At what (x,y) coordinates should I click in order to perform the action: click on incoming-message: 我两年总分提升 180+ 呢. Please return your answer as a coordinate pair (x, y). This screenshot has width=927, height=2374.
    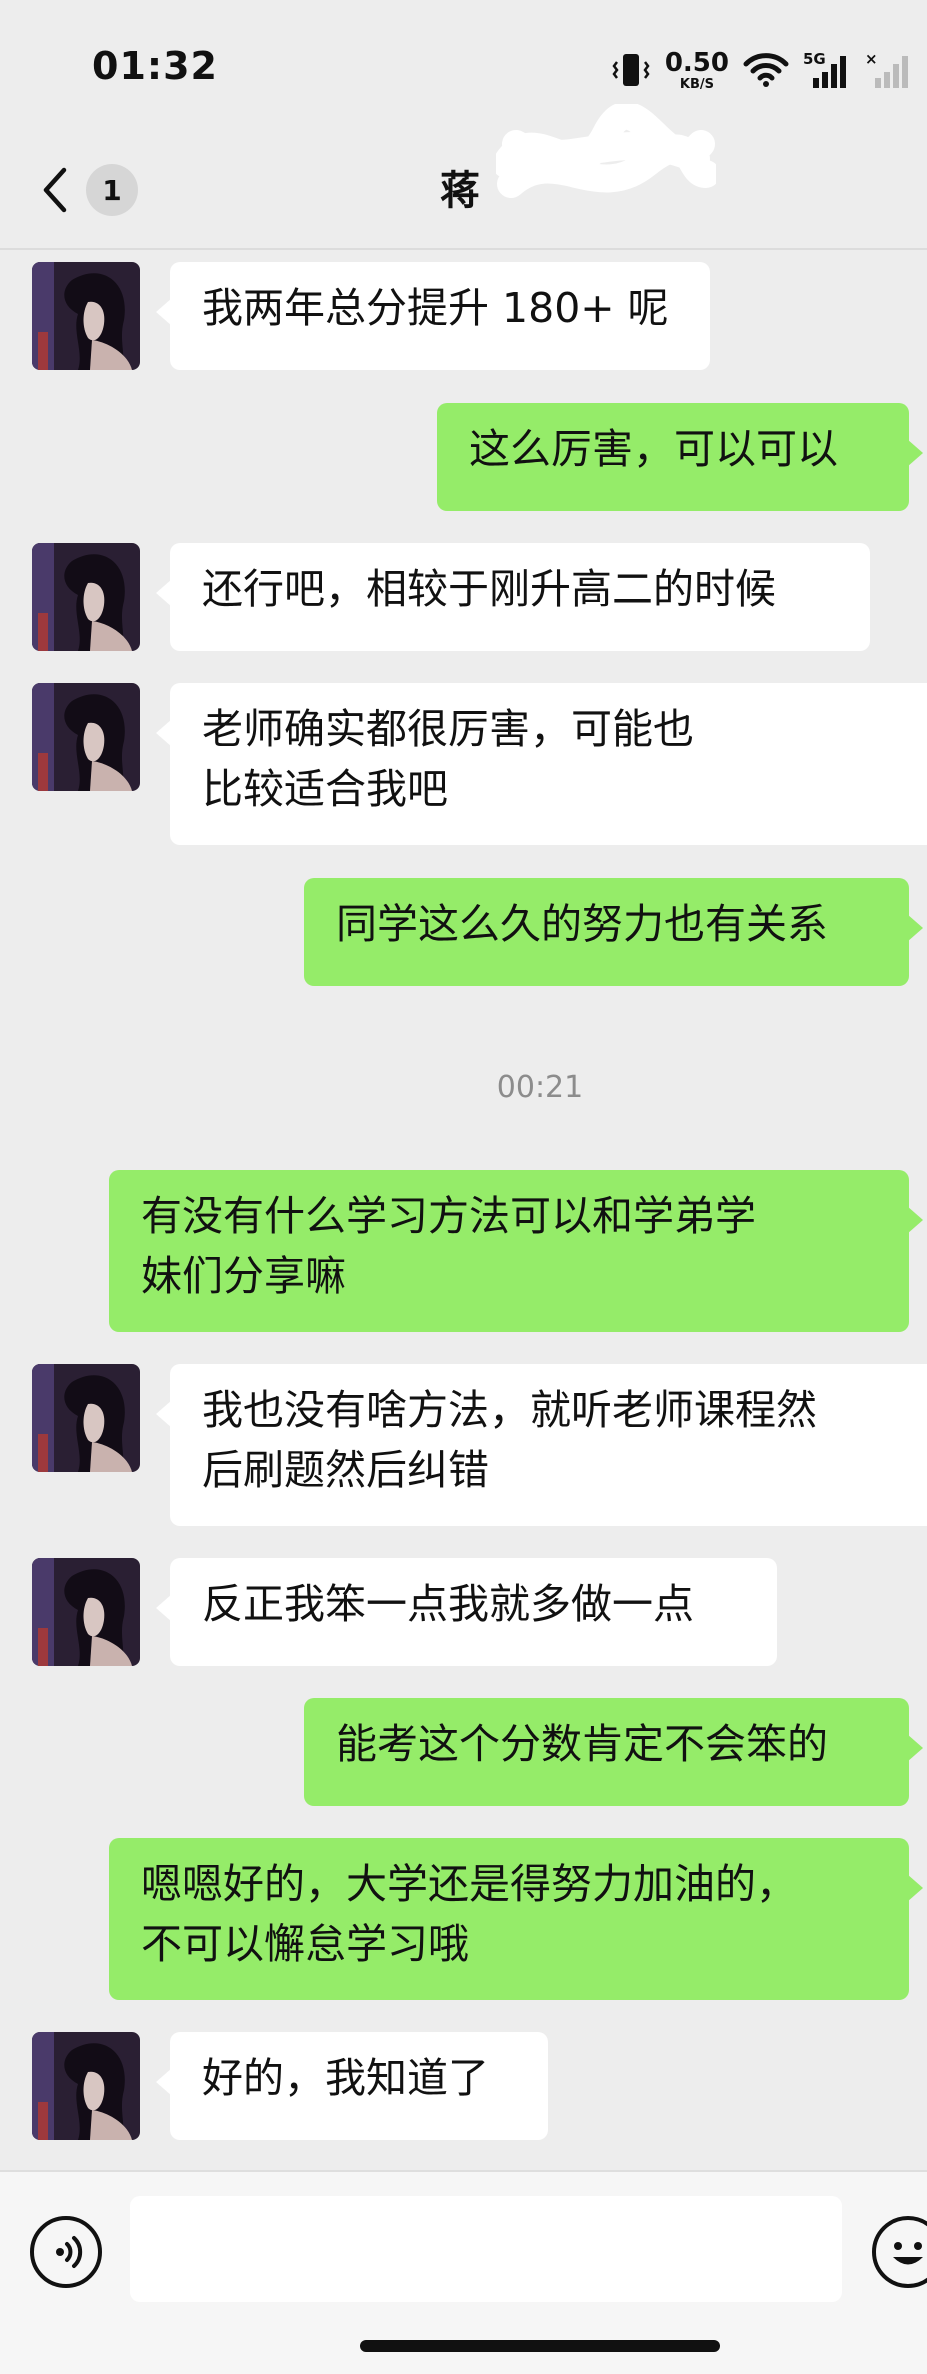
    Looking at the image, I should click on (433, 316).